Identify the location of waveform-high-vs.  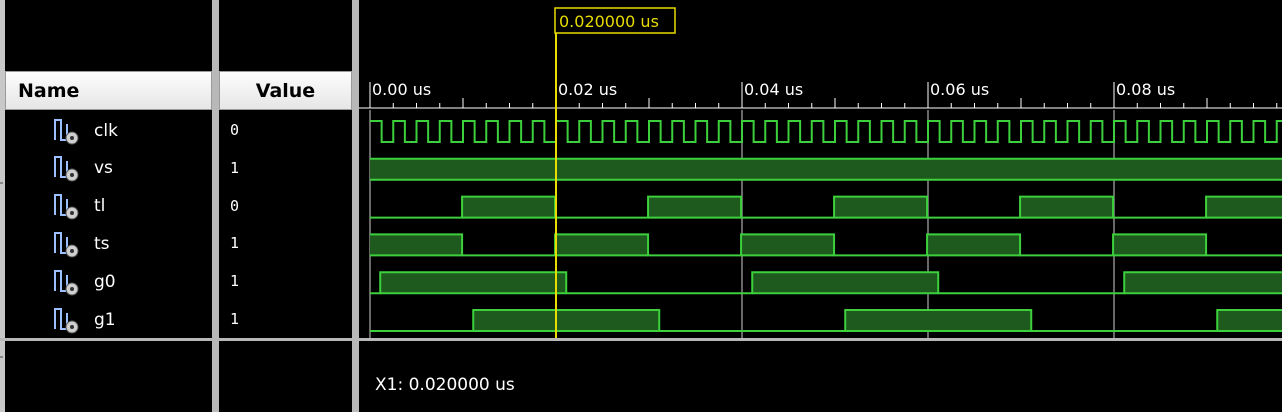
(826, 169).